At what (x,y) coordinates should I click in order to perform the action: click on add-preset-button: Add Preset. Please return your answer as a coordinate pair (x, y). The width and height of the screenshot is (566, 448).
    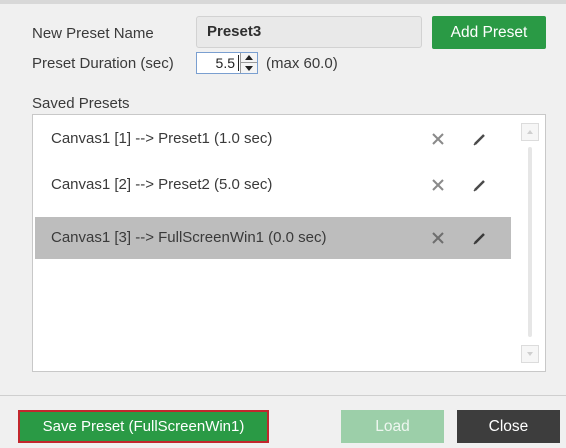
    Looking at the image, I should click on (489, 32).